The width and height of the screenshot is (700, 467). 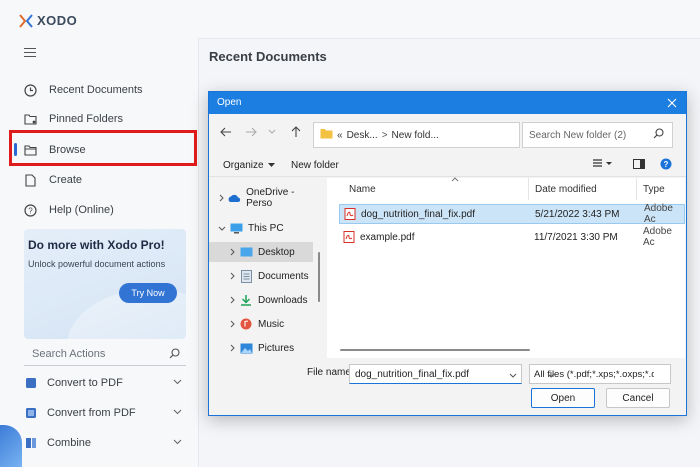 I want to click on app-header: XODO, so click(x=350, y=19).